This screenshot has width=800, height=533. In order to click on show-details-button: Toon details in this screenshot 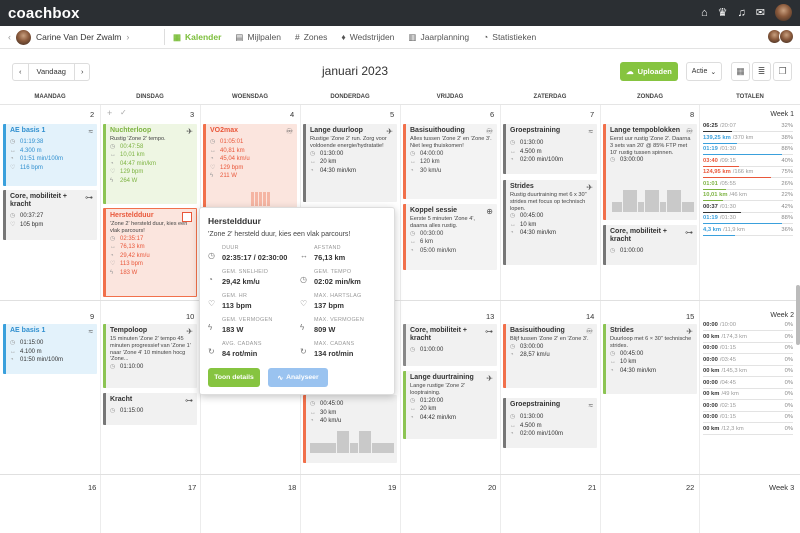, I will do `click(234, 377)`.